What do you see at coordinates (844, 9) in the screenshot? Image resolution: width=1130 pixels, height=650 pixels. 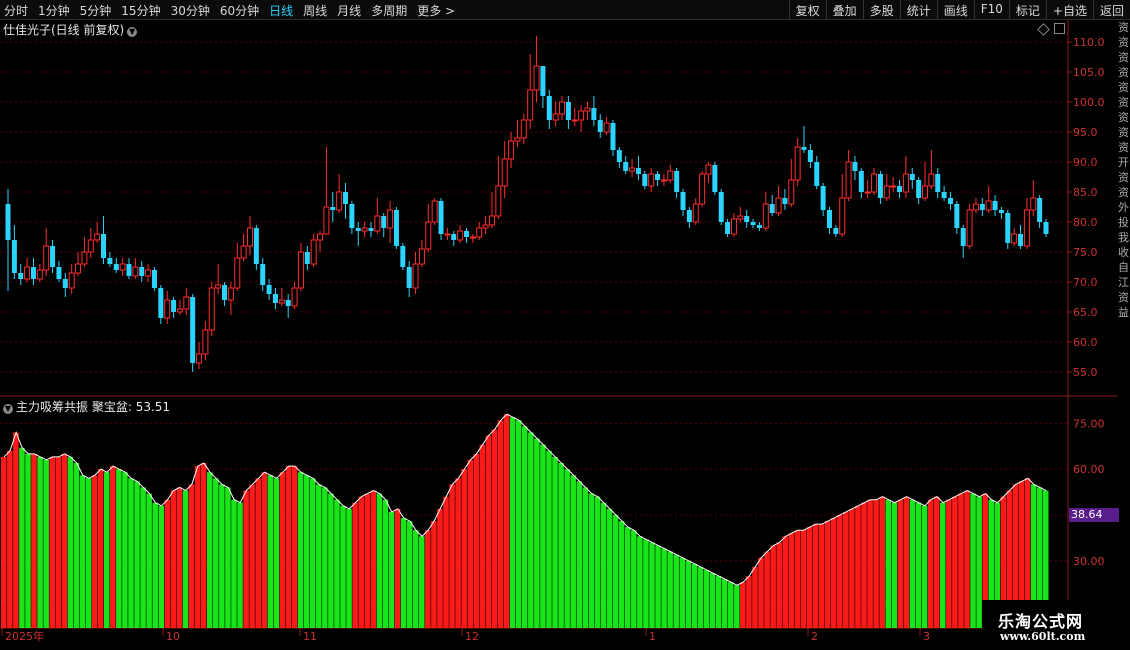 I see `toolbar-button-1: 叠加` at bounding box center [844, 9].